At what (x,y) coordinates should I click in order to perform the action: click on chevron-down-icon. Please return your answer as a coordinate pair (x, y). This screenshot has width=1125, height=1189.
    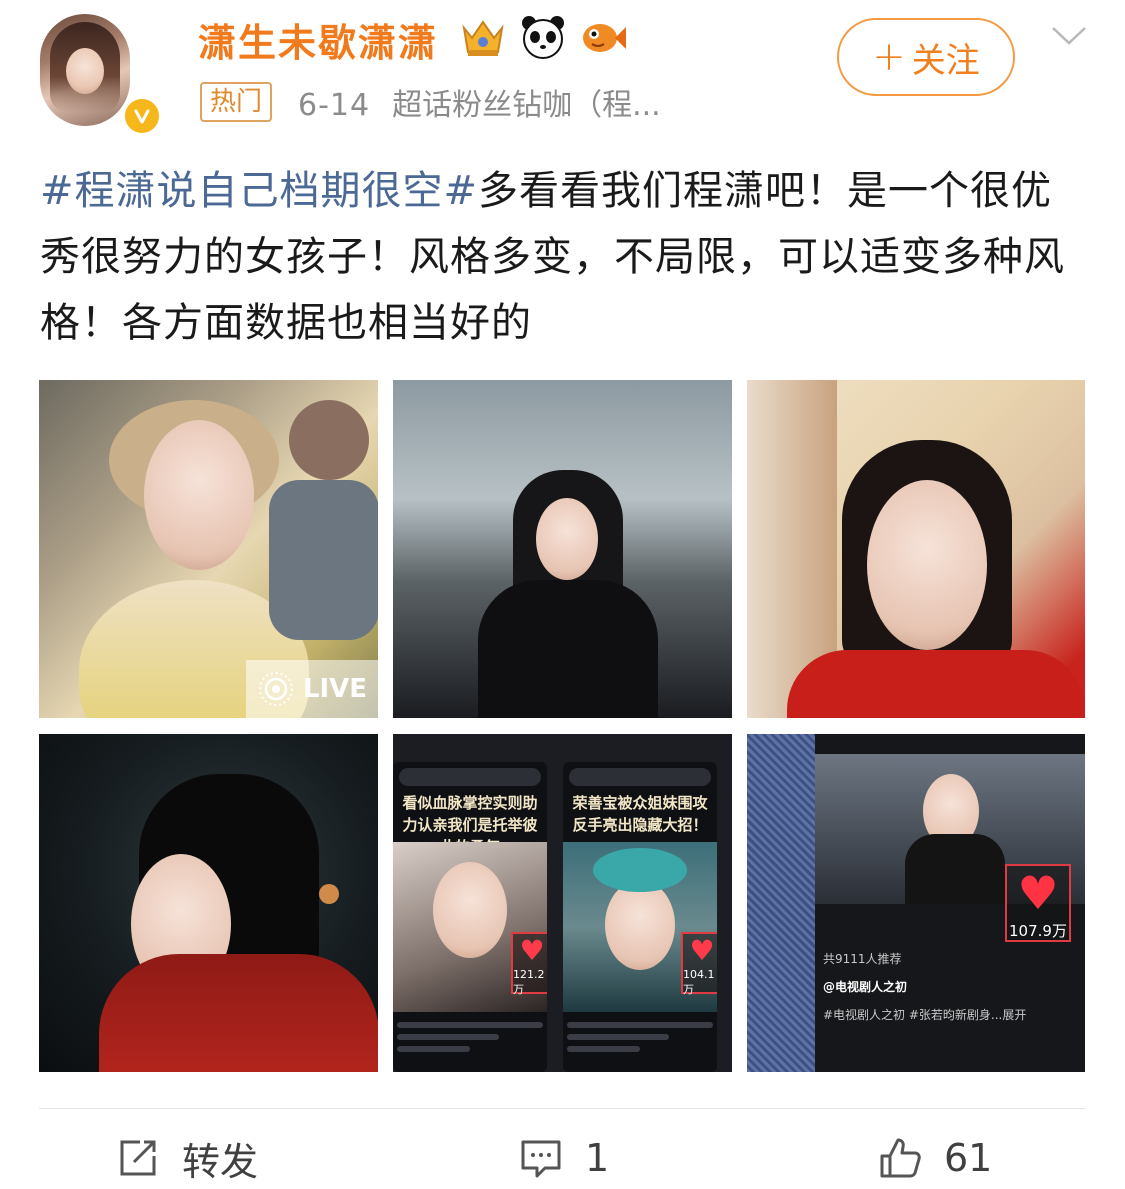
    Looking at the image, I should click on (1069, 36).